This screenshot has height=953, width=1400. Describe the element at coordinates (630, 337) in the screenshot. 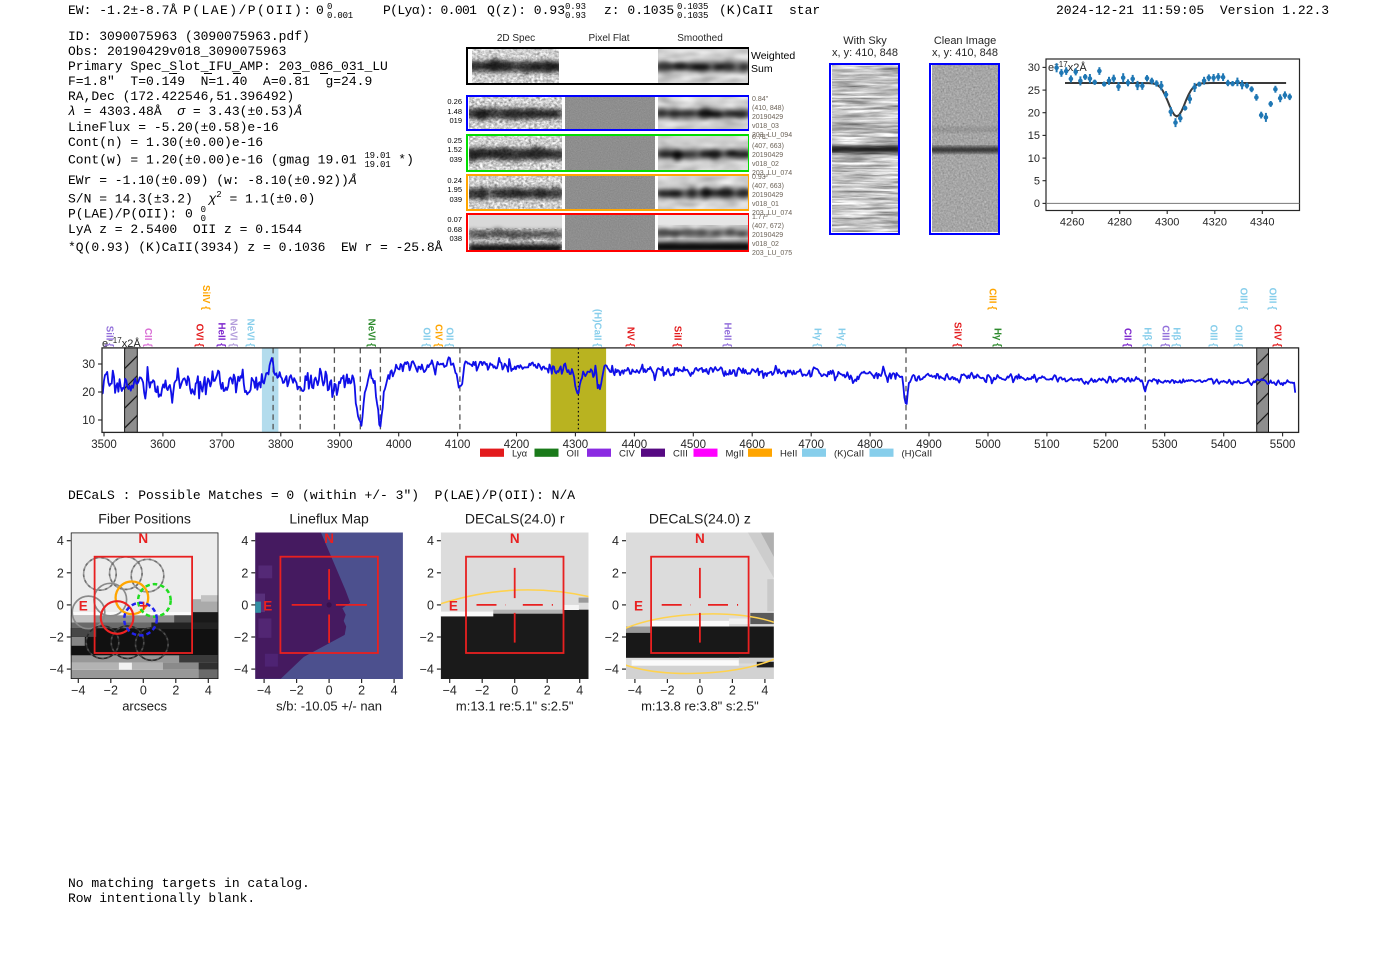

I see `svg-text: NV {` at that location.